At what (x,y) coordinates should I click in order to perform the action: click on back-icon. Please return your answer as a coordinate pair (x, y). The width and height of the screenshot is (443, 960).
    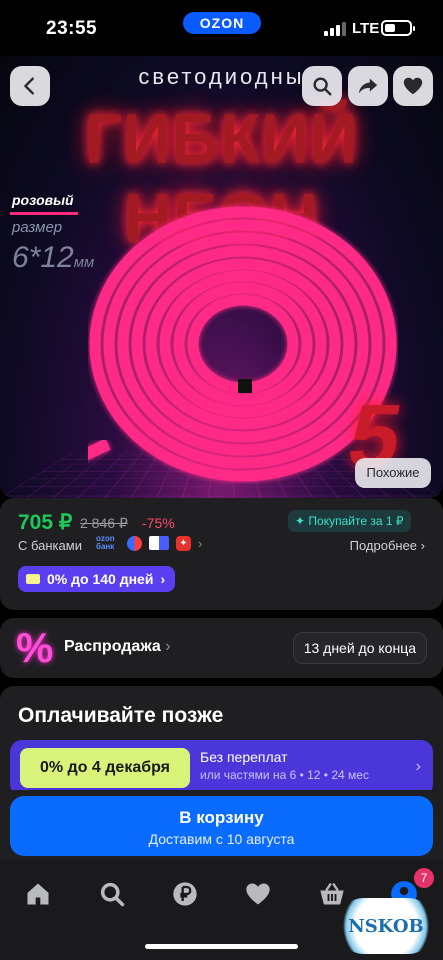
    Looking at the image, I should click on (29, 86).